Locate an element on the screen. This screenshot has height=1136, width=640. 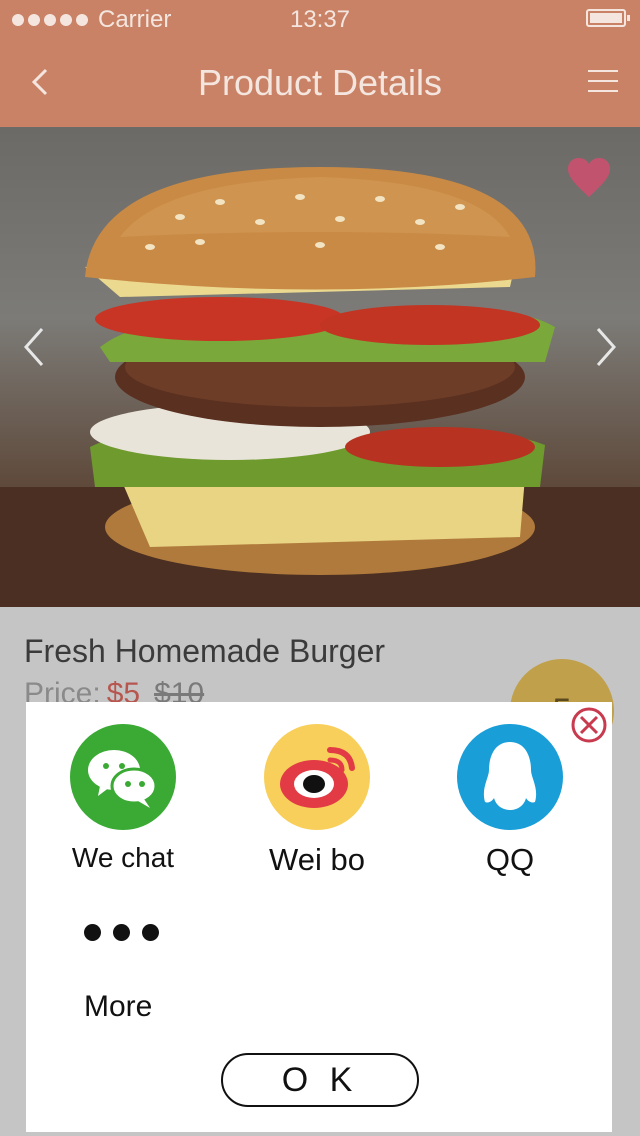
status-bar: Carrier 13:37 is located at coordinates (320, 20).